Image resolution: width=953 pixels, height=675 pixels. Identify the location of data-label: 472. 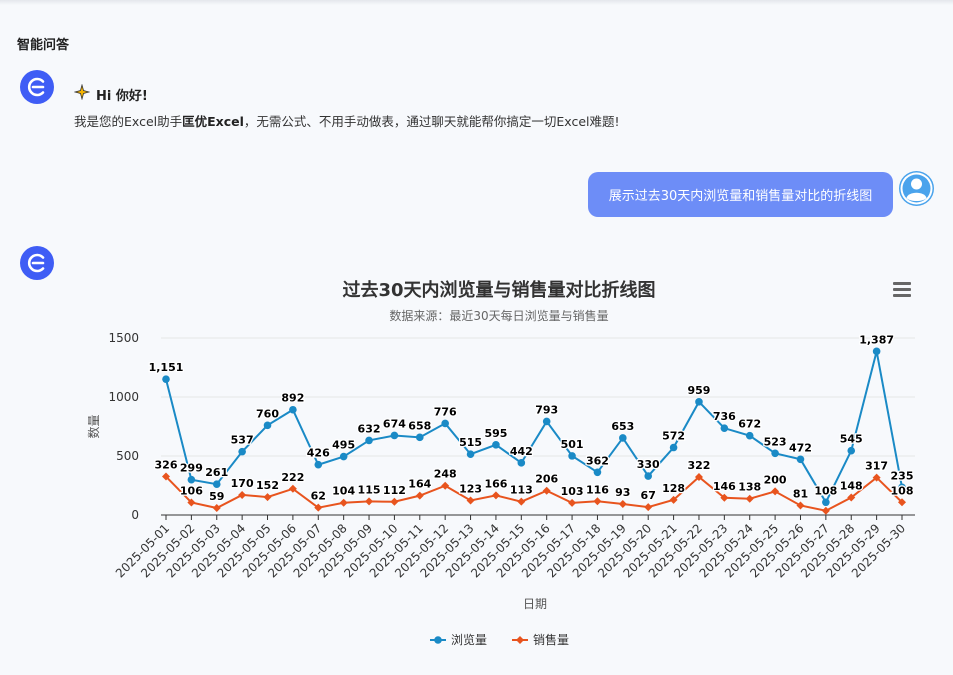
(800, 447).